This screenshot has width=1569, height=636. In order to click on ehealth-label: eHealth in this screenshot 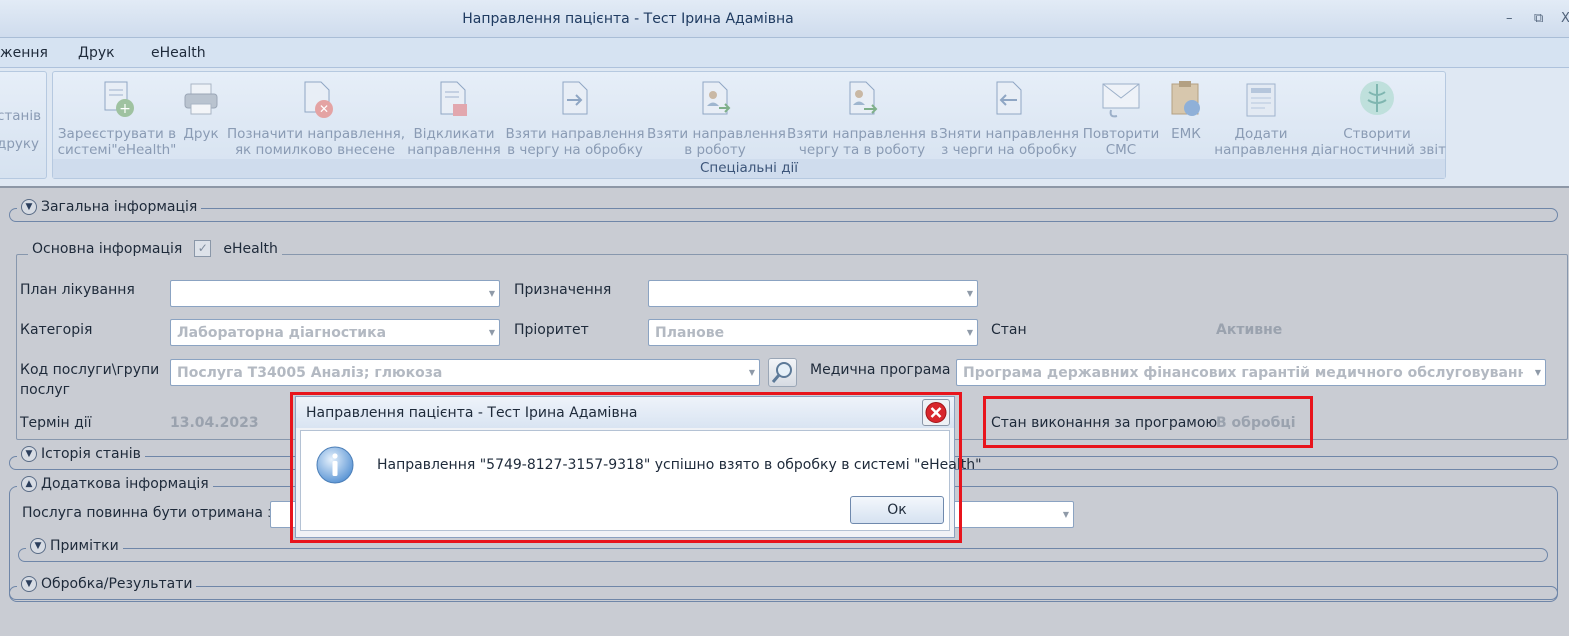, I will do `click(250, 248)`.